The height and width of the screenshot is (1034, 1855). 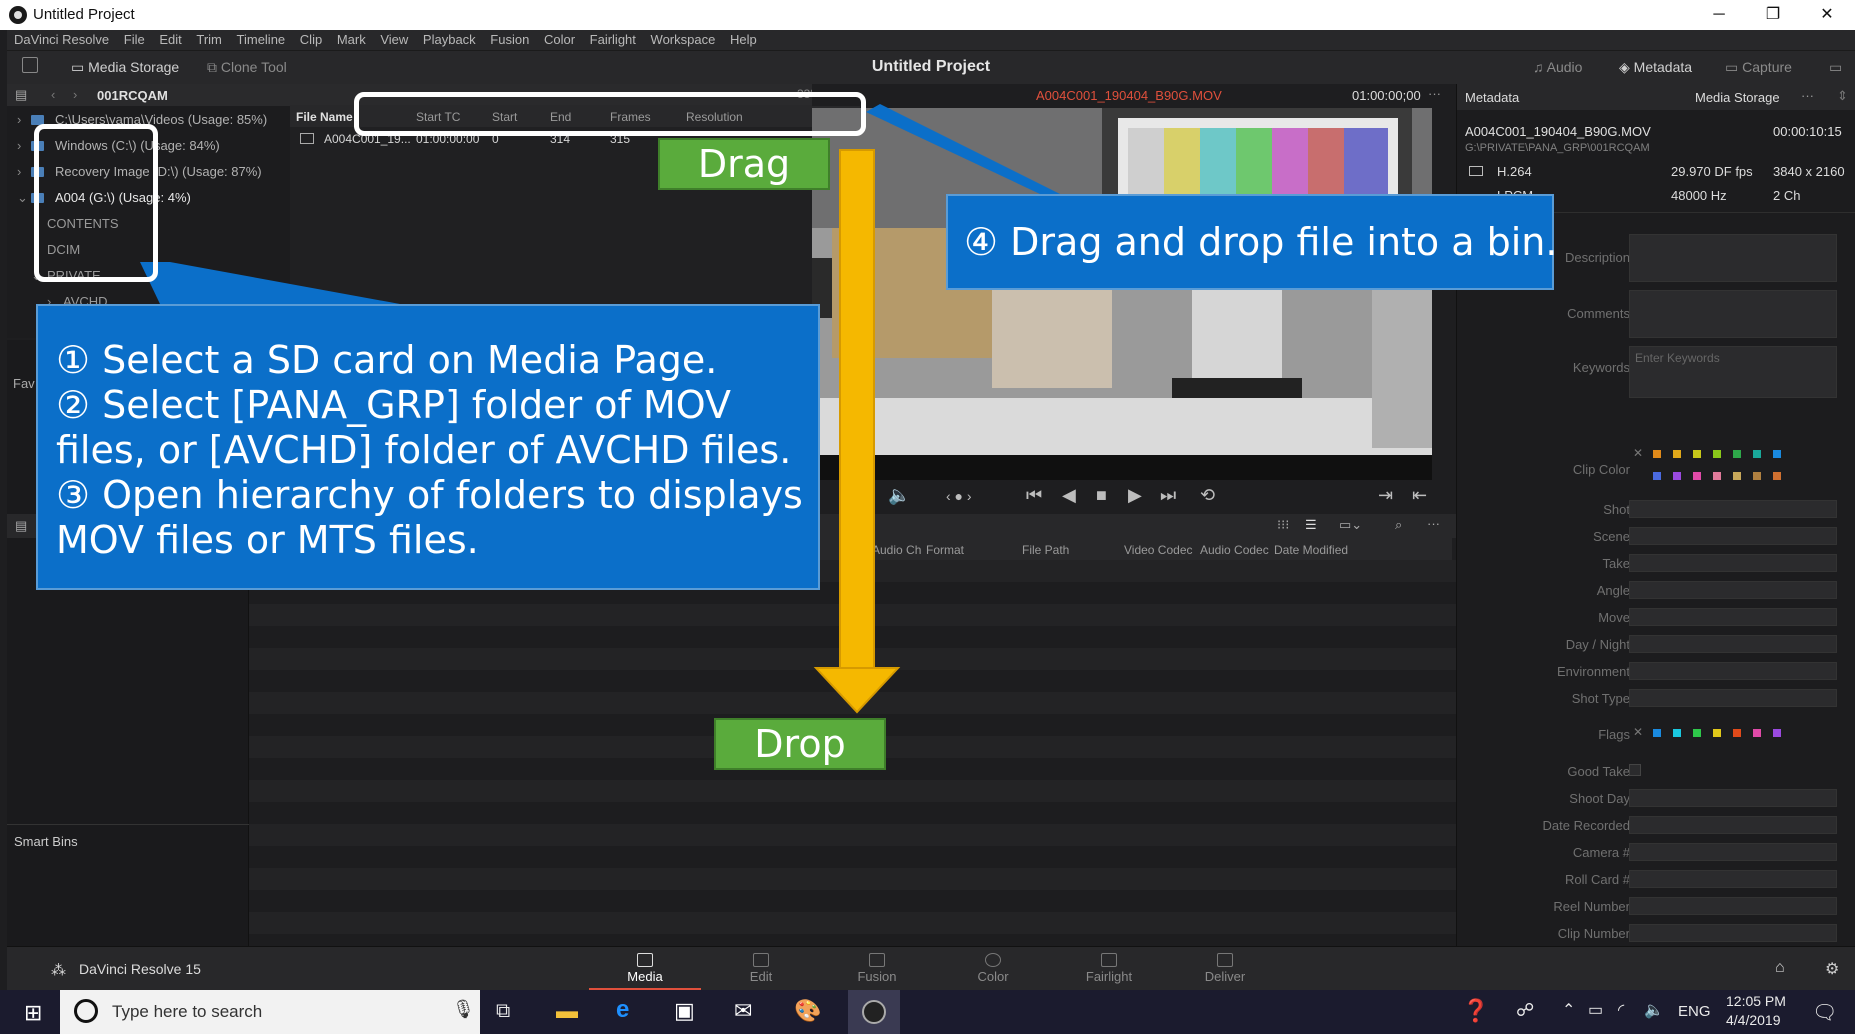 What do you see at coordinates (96, 203) in the screenshot?
I see `highlight-sd-card` at bounding box center [96, 203].